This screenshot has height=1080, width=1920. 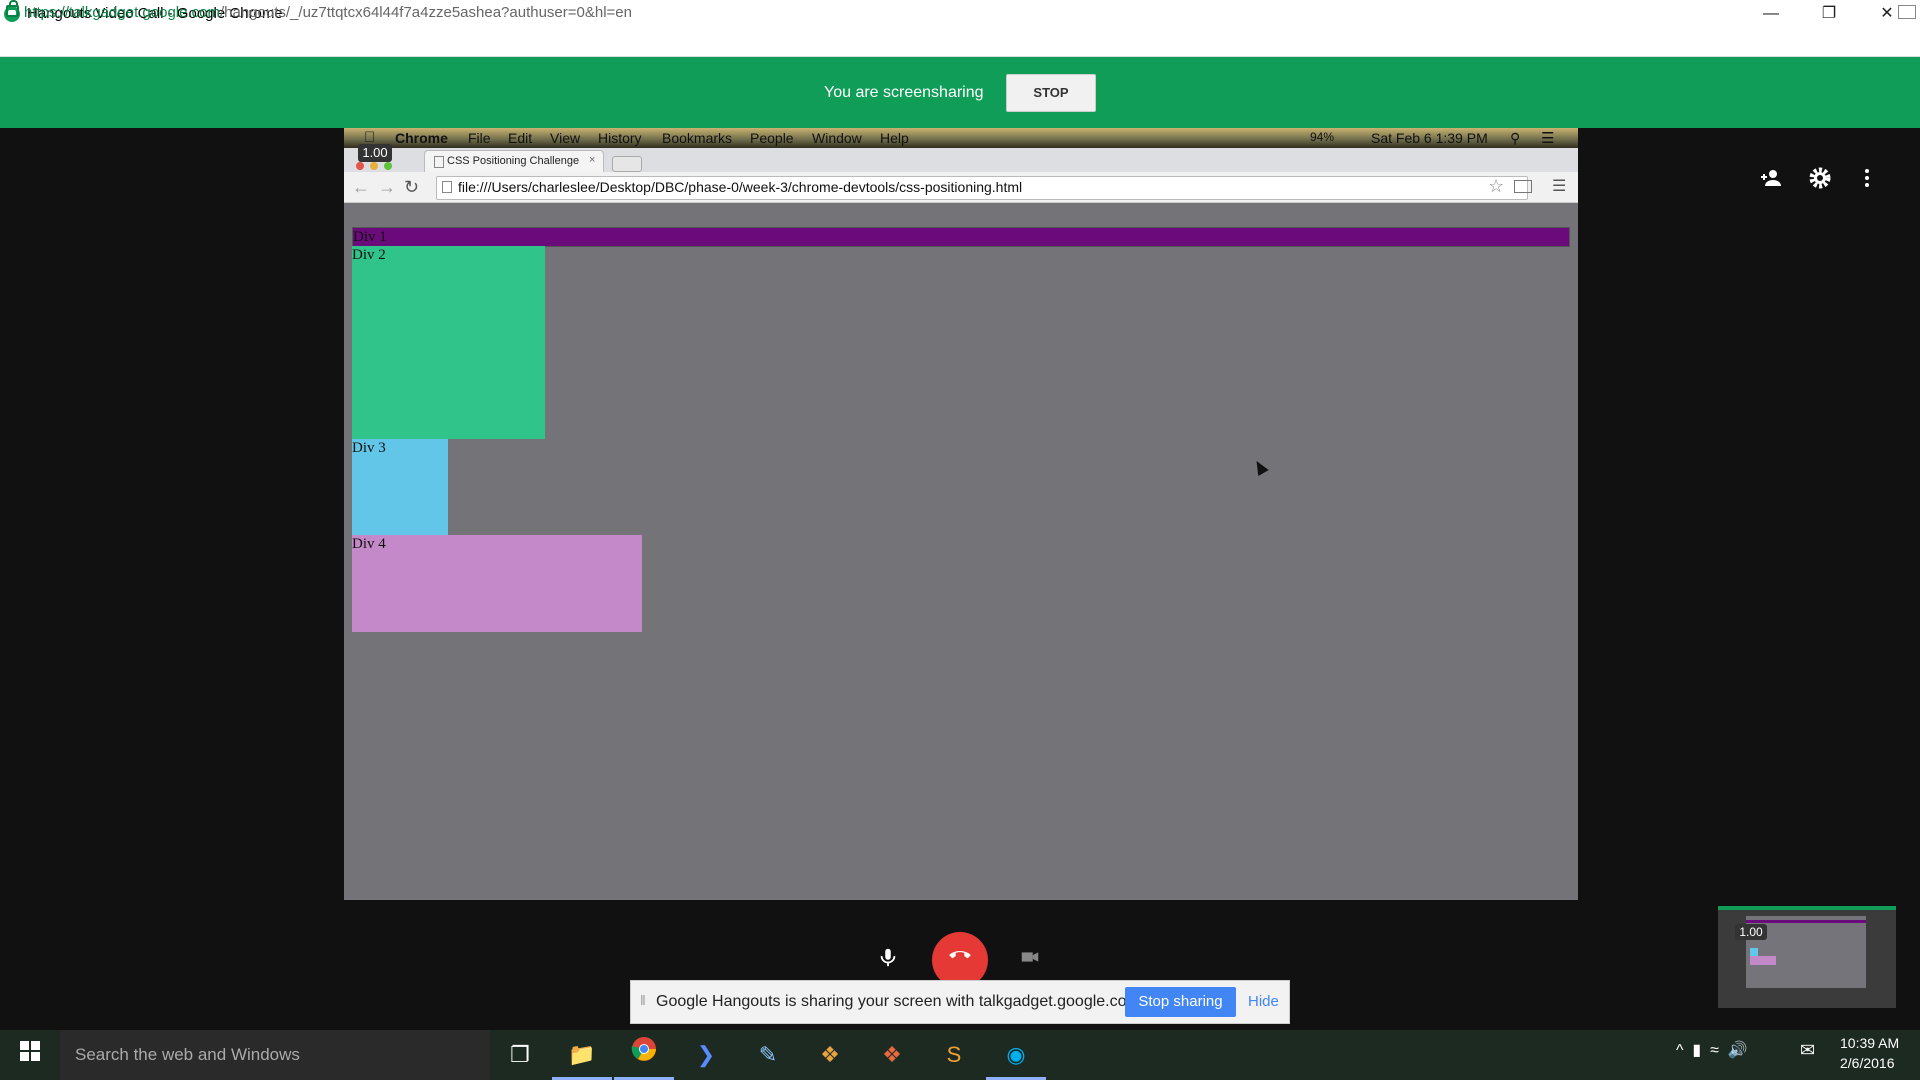 What do you see at coordinates (374, 166) in the screenshot?
I see `minimize-dot` at bounding box center [374, 166].